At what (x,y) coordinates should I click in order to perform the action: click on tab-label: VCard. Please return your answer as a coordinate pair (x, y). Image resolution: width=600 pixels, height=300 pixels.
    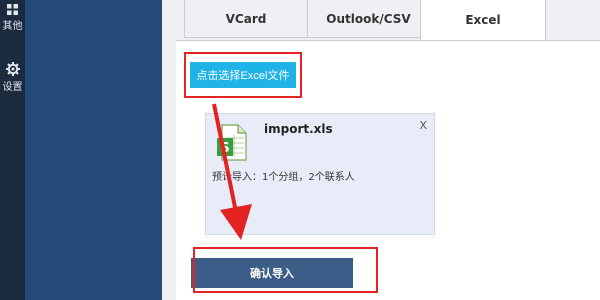
    Looking at the image, I should click on (246, 18).